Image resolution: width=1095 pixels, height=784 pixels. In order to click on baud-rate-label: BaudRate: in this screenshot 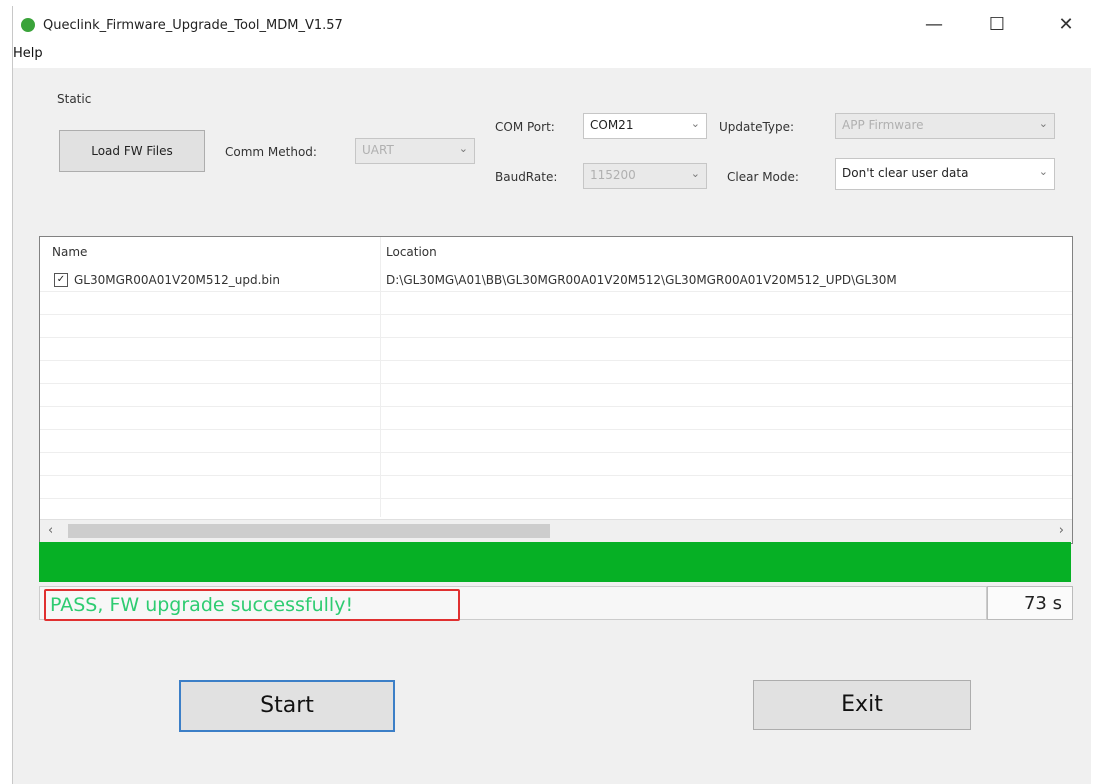, I will do `click(526, 177)`.